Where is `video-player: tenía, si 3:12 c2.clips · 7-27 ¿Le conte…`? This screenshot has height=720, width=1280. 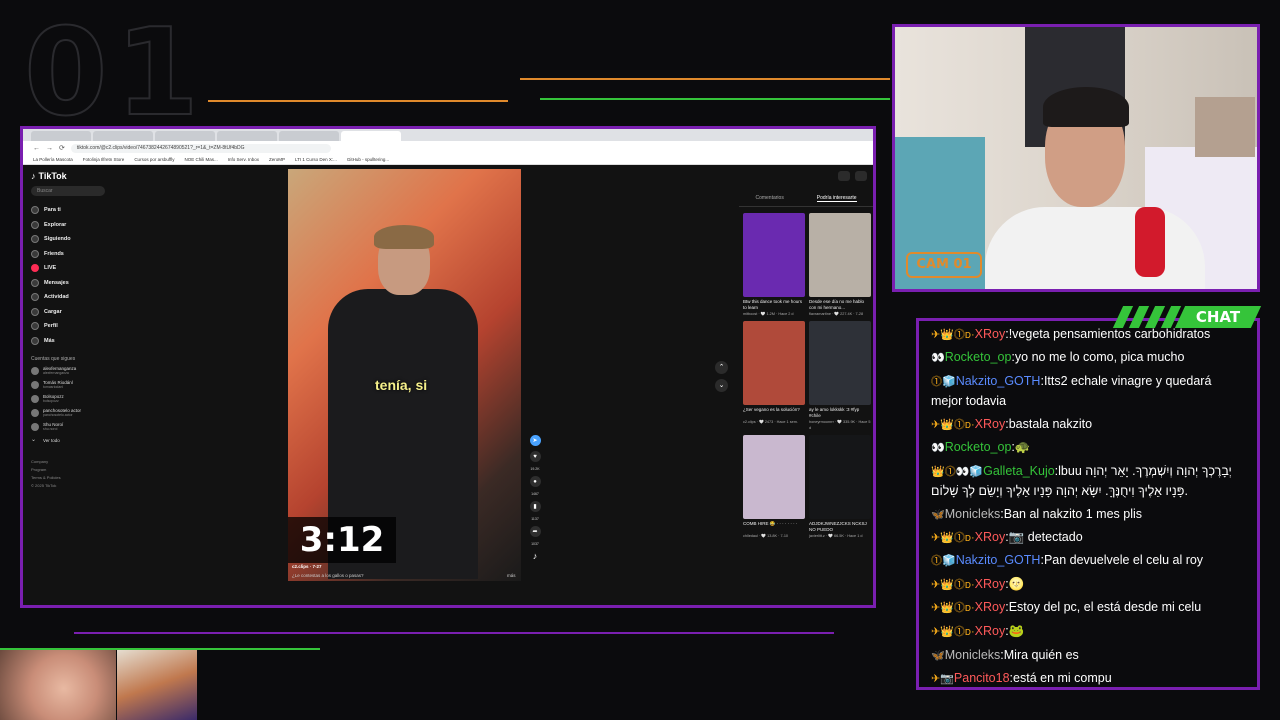 video-player: tenía, si 3:12 c2.clips · 7-27 ¿Le conte… is located at coordinates (404, 375).